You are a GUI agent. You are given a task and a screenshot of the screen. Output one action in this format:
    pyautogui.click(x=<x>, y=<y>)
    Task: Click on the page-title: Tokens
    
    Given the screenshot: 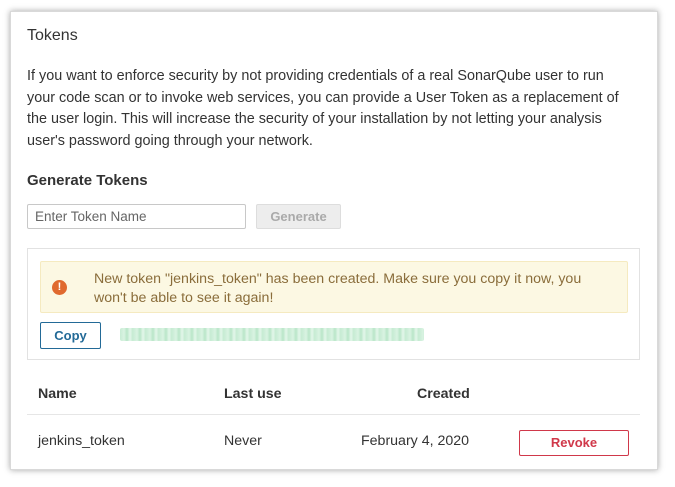 What is the action you would take?
    pyautogui.click(x=52, y=35)
    